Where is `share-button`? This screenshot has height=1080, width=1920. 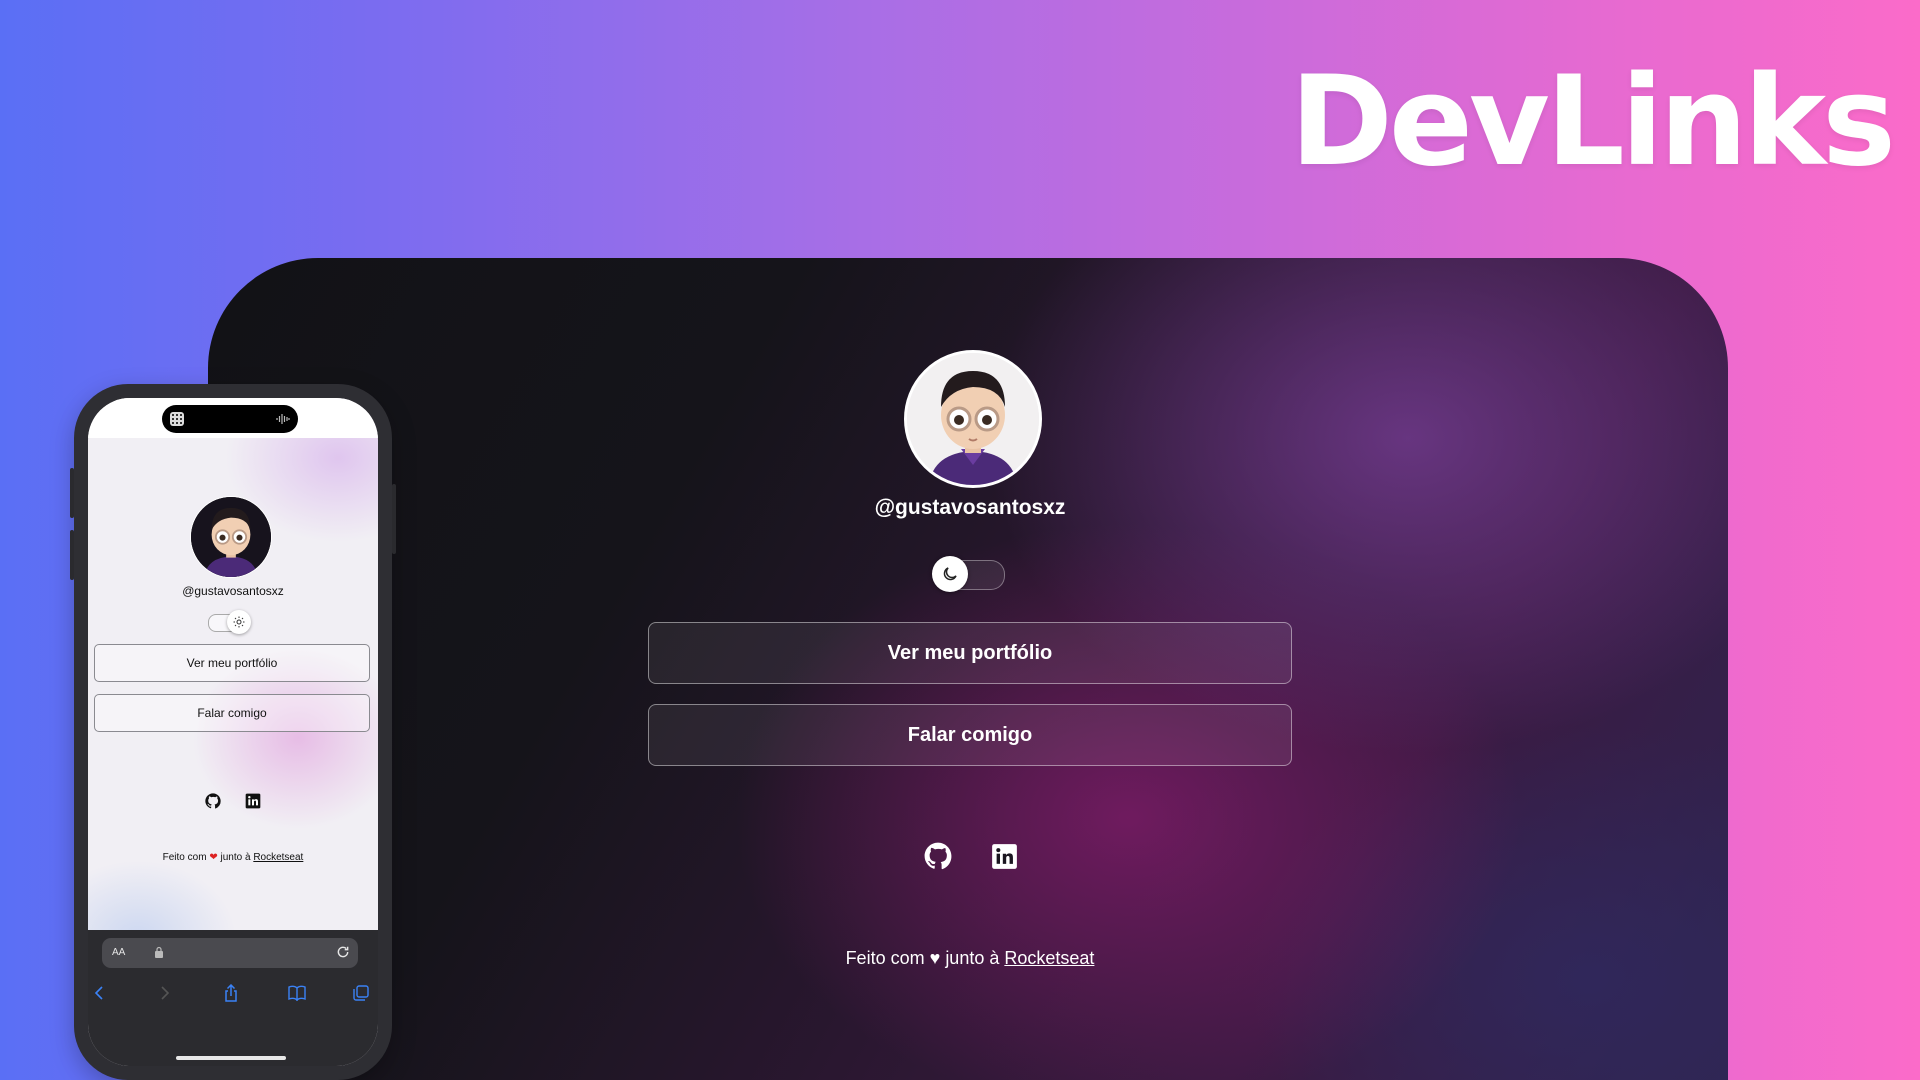 share-button is located at coordinates (231, 993).